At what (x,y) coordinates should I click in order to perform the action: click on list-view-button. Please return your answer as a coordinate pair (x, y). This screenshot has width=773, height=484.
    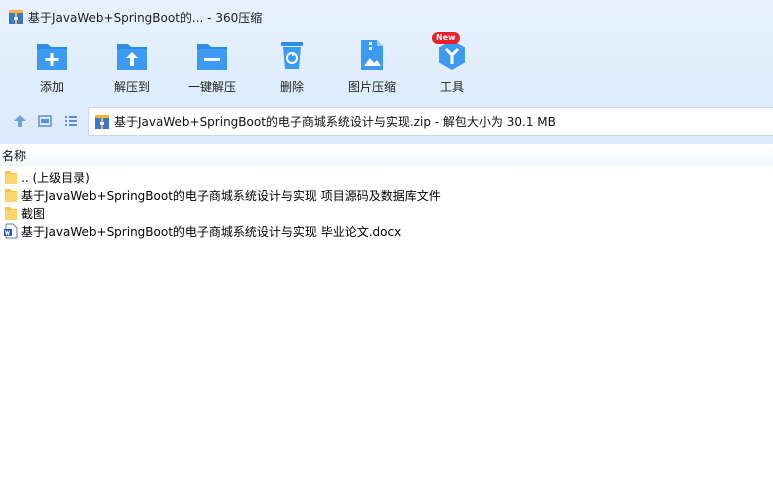
    Looking at the image, I should click on (71, 121).